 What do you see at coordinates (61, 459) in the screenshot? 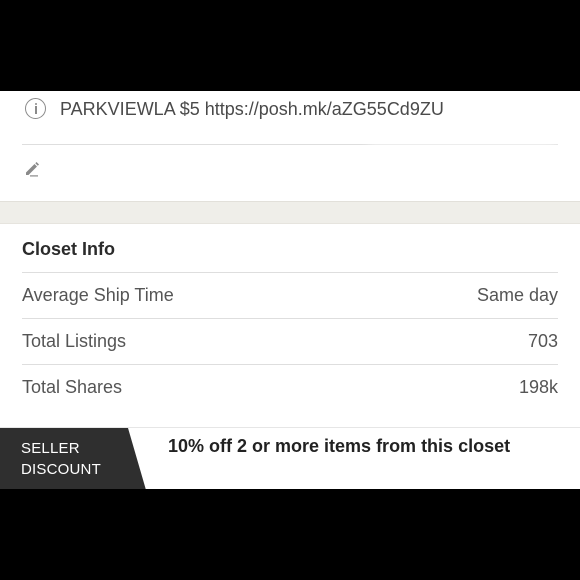
I see `seller-discount-badge-label: SELLER DISCOUNT` at bounding box center [61, 459].